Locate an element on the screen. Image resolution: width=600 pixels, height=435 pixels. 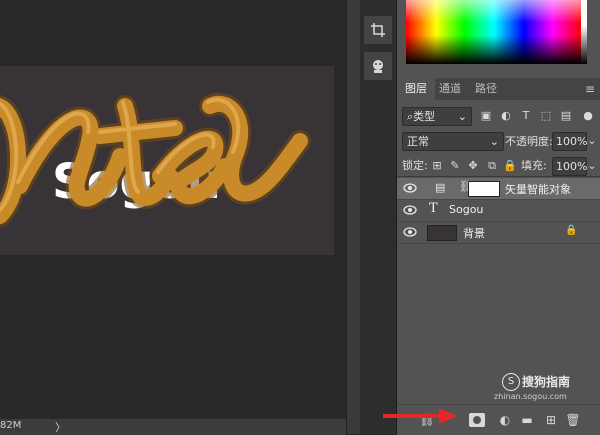
smart-object-icon: ▤ is located at coordinates (440, 187).